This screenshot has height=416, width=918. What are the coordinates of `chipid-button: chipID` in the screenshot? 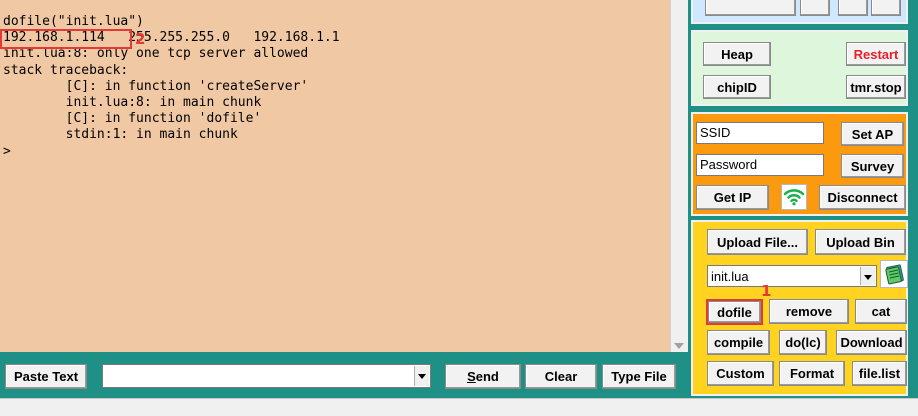 It's located at (737, 87).